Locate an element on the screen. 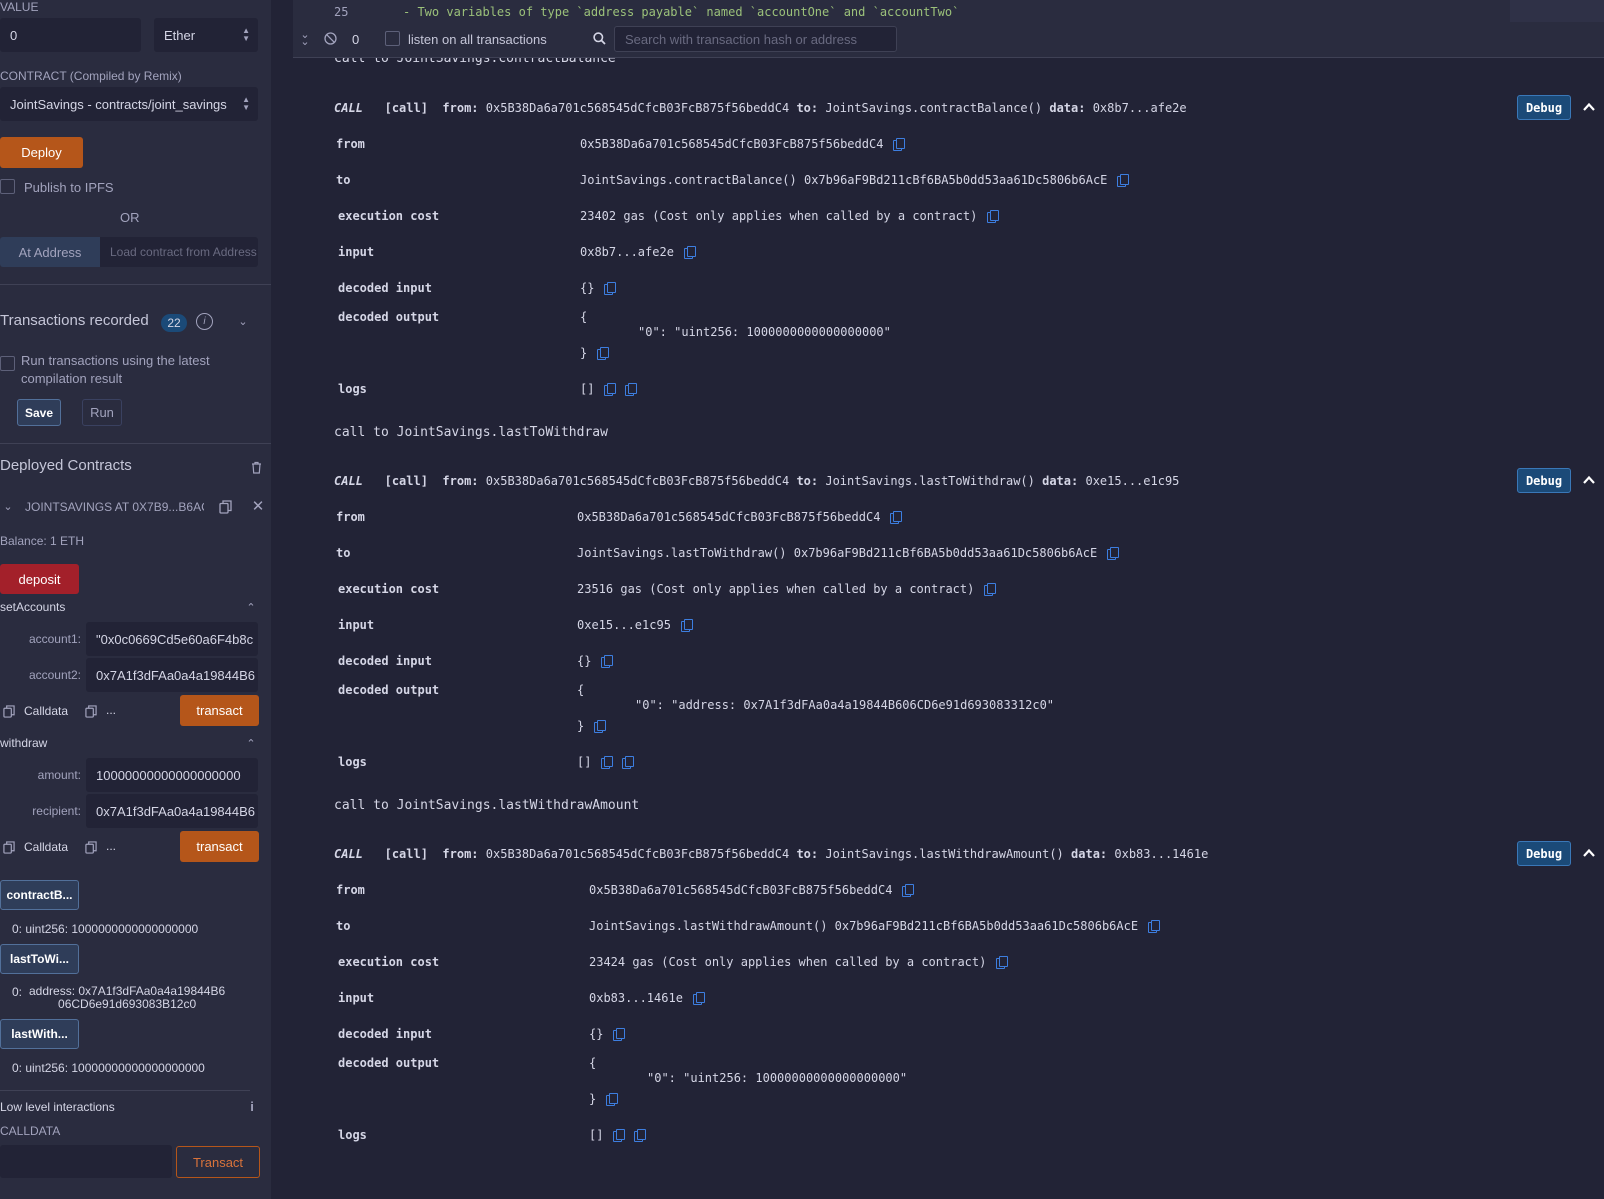 The height and width of the screenshot is (1199, 1604). value-label: VALUE is located at coordinates (19, 7).